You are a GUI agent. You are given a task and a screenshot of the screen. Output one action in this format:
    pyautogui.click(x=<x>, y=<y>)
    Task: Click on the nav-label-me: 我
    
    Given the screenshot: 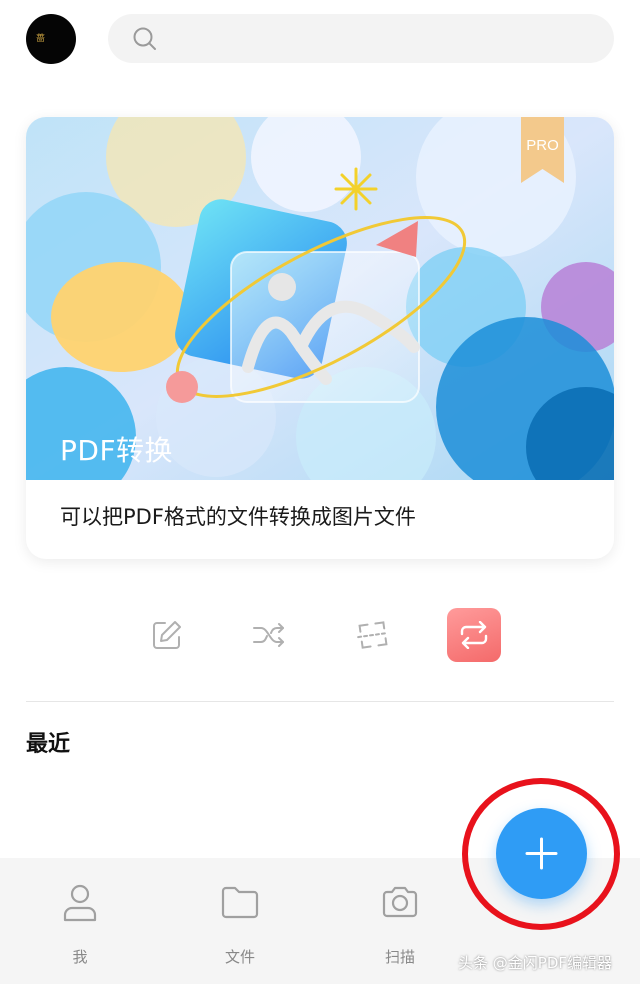 What is the action you would take?
    pyautogui.click(x=80, y=957)
    